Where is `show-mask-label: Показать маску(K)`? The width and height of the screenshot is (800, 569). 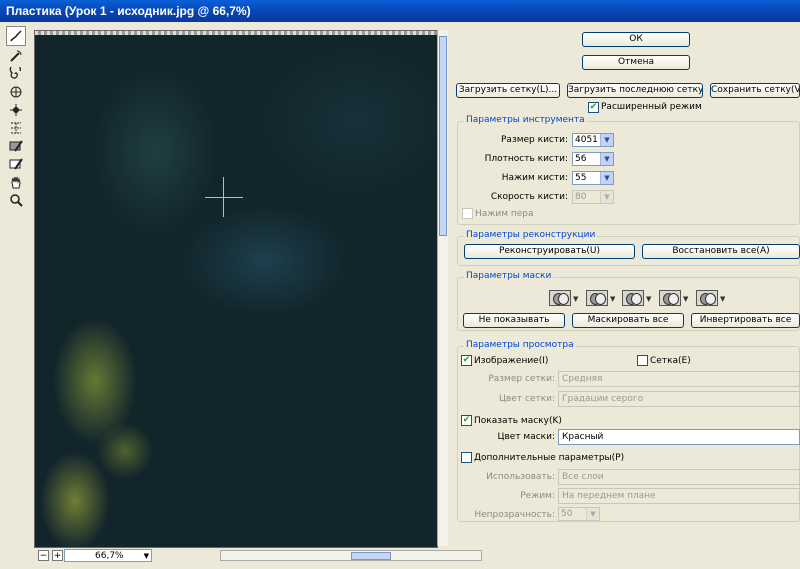
show-mask-label: Показать маску(K) is located at coordinates (518, 421).